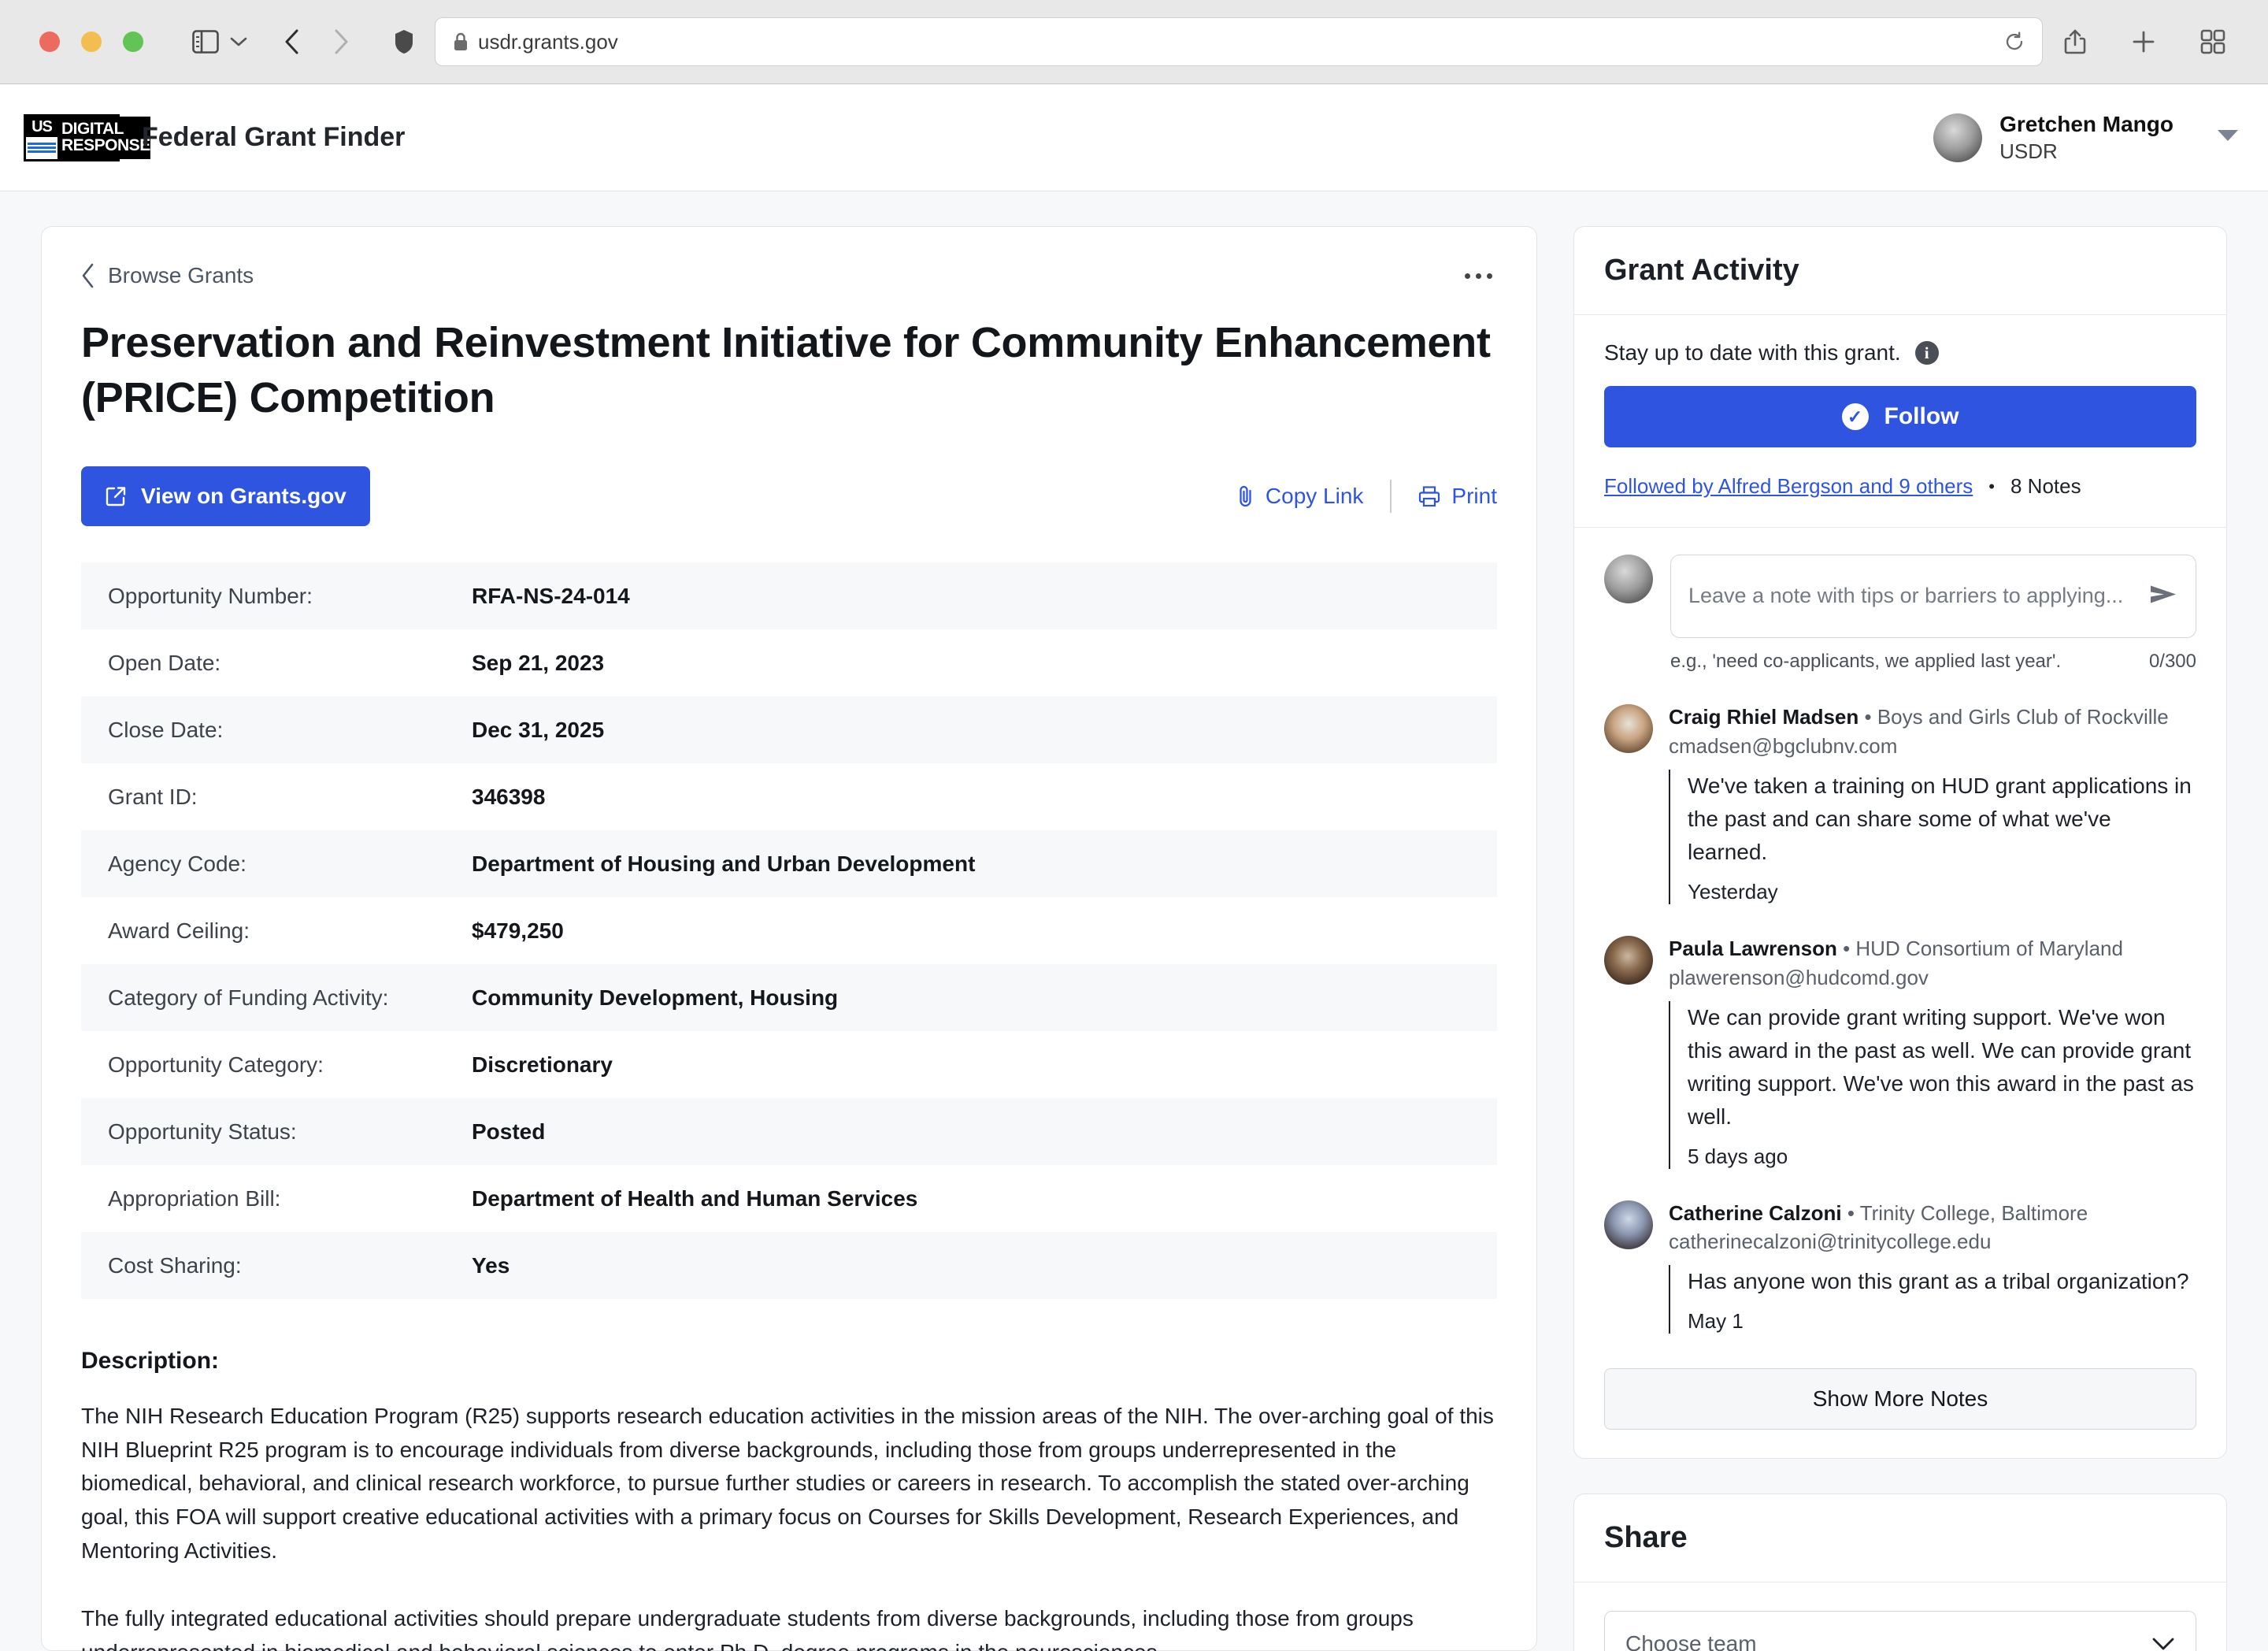 Image resolution: width=2268 pixels, height=1651 pixels. I want to click on note-author: Catherine Calzoni, so click(1755, 1212).